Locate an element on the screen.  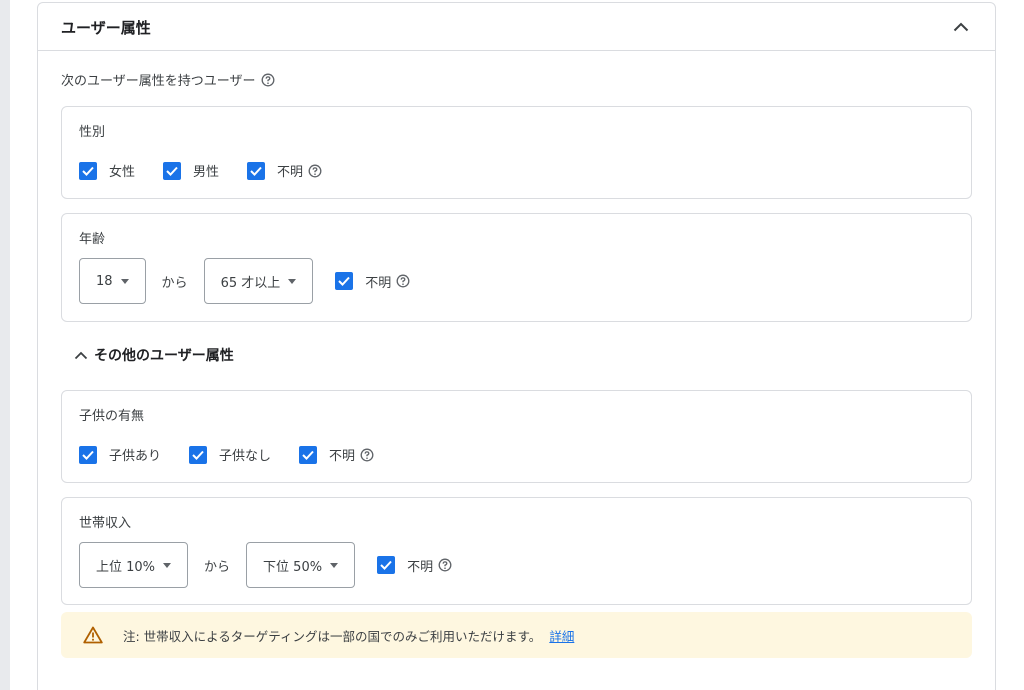
intro-text-row: 次のユーザー属性を持つユーザー is located at coordinates (168, 79).